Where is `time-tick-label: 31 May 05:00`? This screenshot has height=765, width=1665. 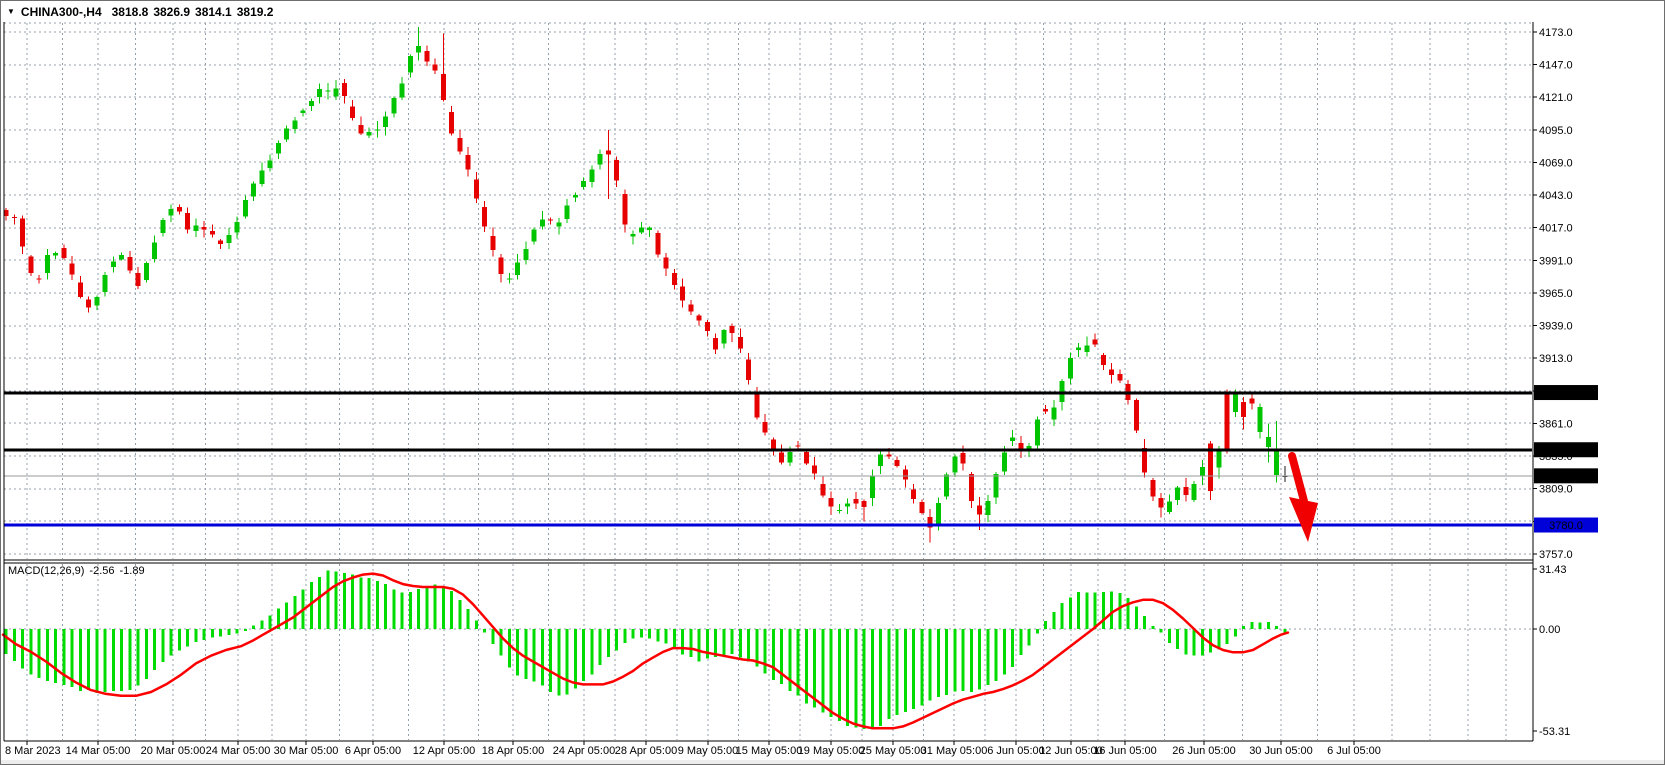 time-tick-label: 31 May 05:00 is located at coordinates (954, 751).